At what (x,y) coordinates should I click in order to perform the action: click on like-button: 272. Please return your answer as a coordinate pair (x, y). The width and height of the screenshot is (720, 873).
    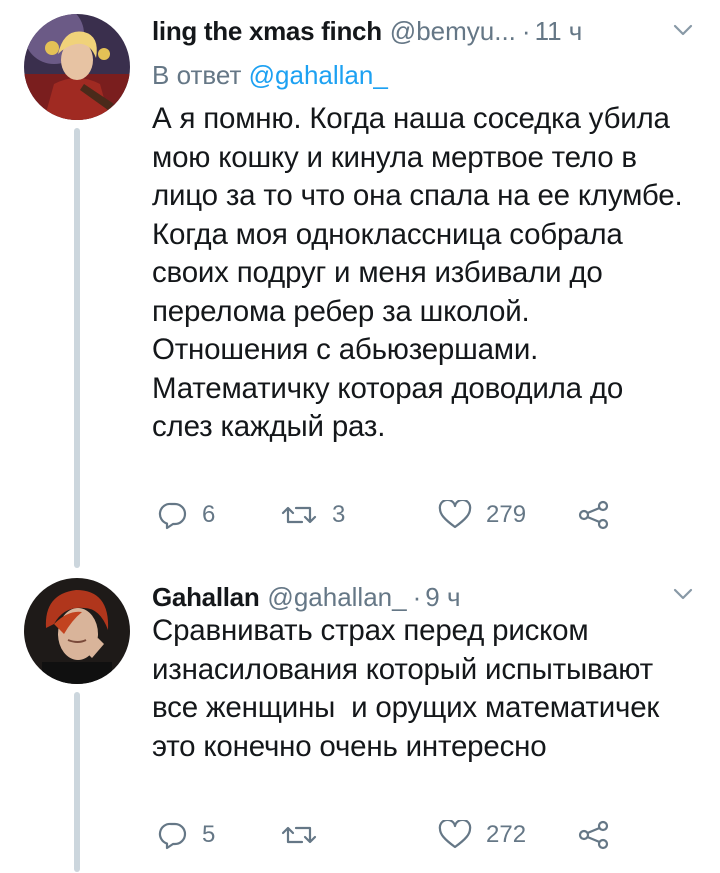
    Looking at the image, I should click on (482, 835).